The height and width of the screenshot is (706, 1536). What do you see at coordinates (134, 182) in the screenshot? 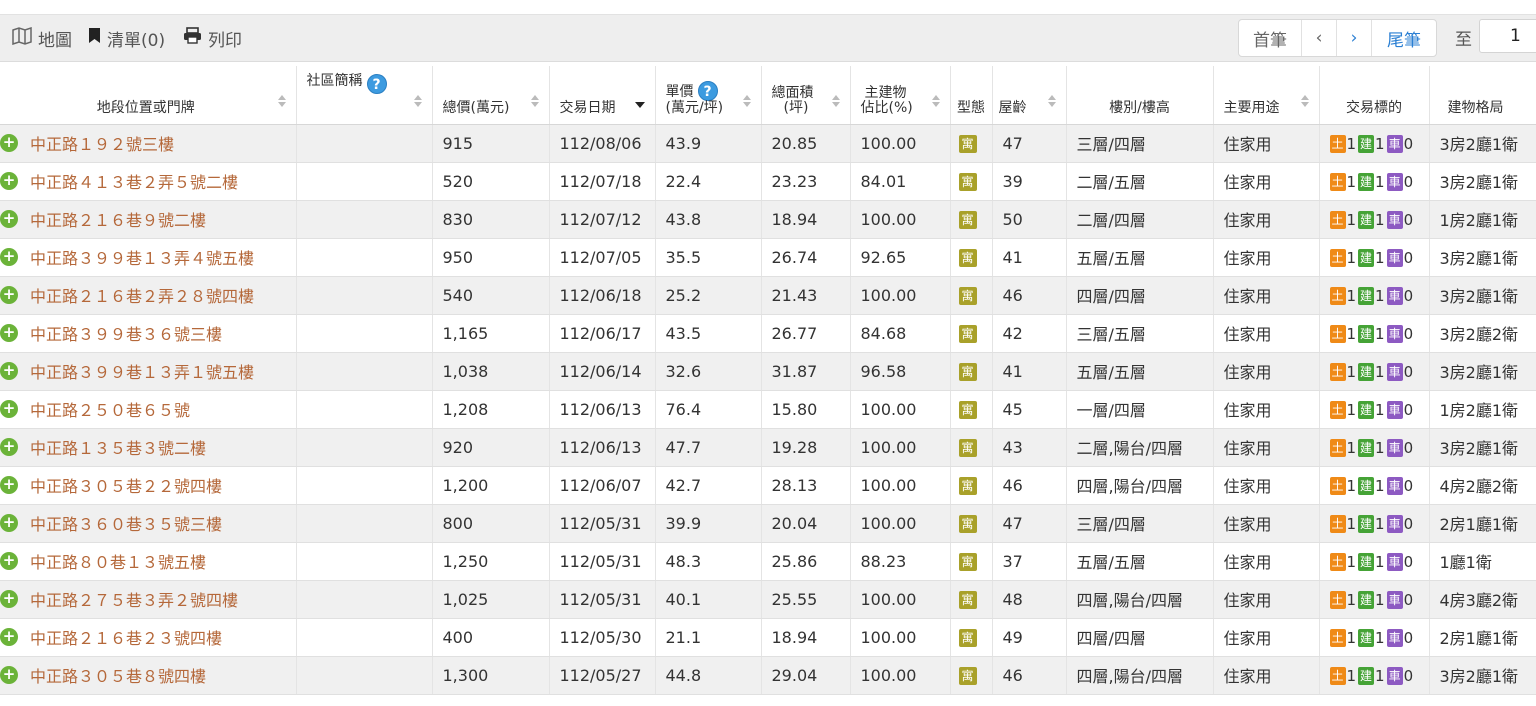
I see `address-link: 中正路４１３巷２弄５號二樓` at bounding box center [134, 182].